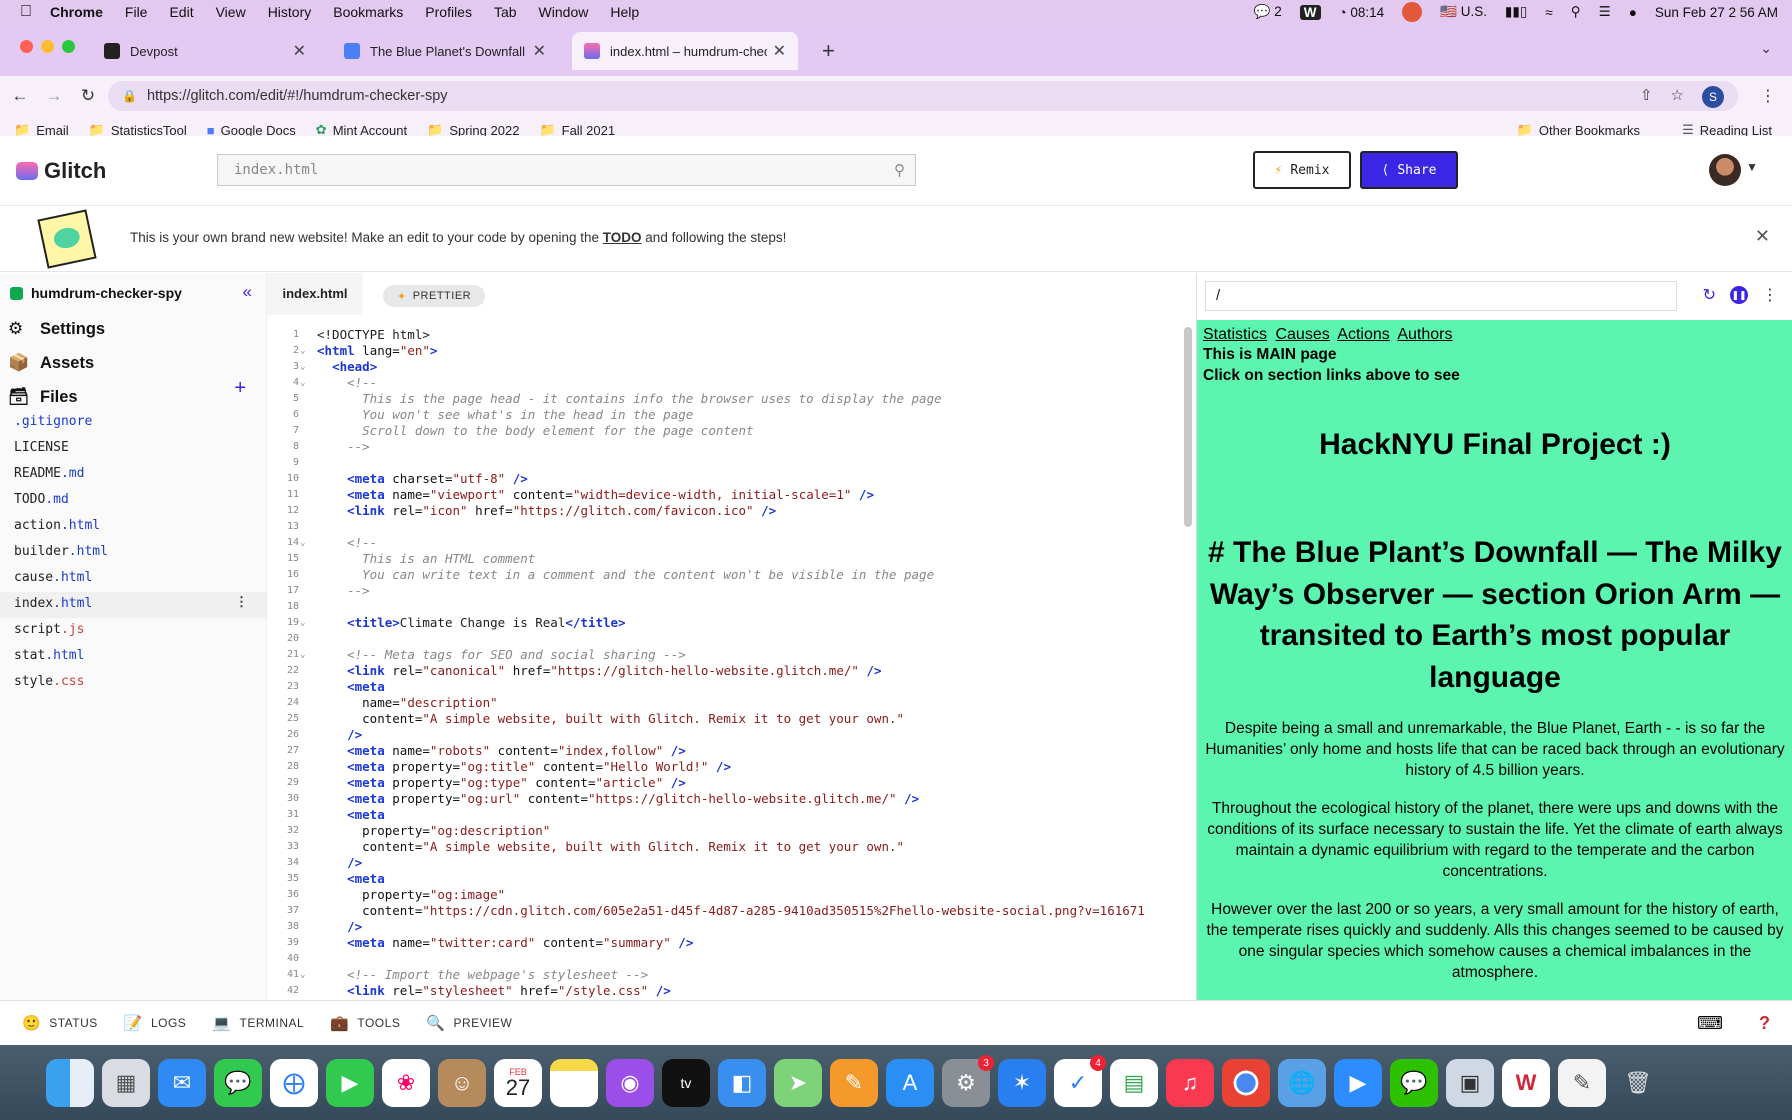  What do you see at coordinates (76, 12) in the screenshot?
I see `menu-app-chrome: Chrome` at bounding box center [76, 12].